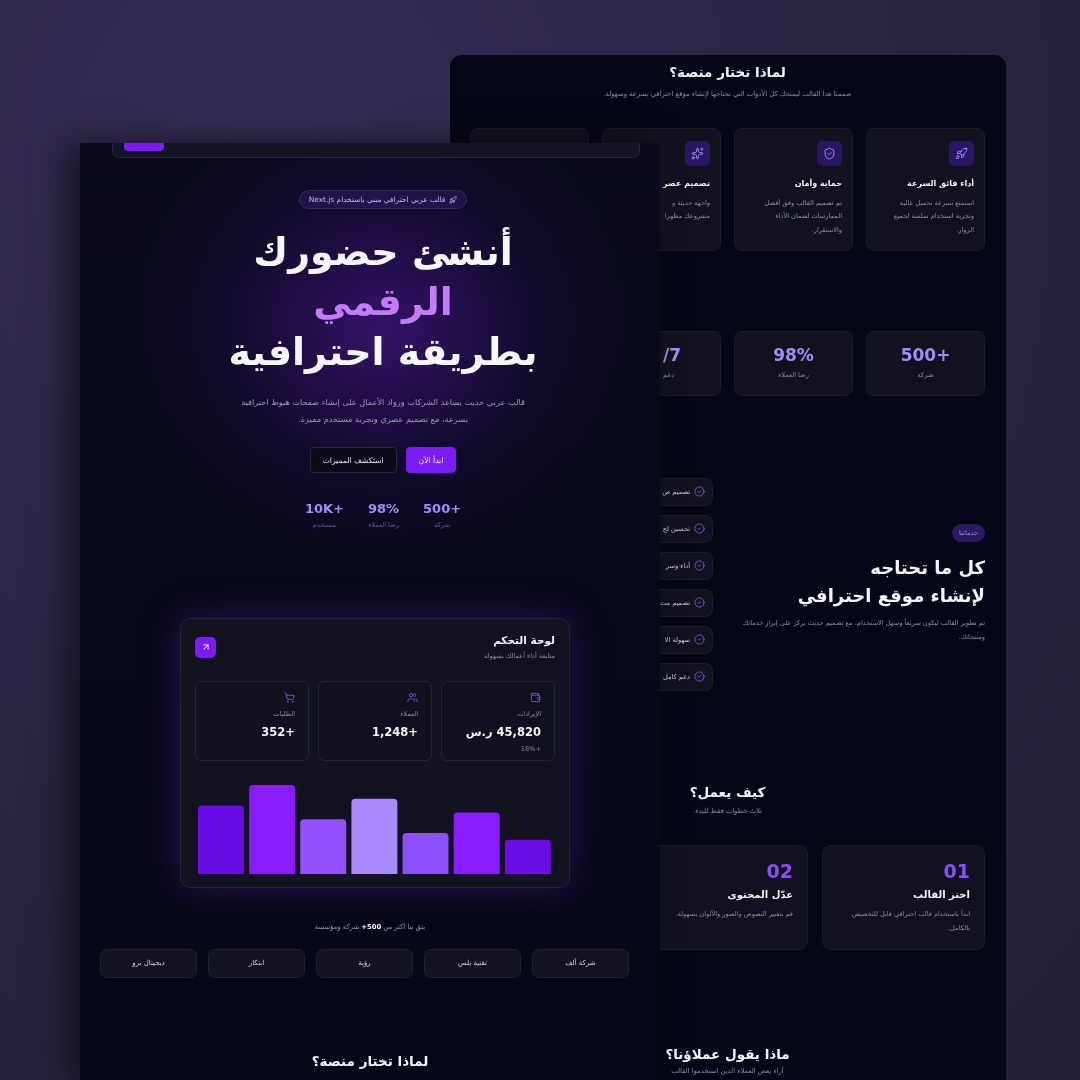  What do you see at coordinates (686, 183) in the screenshot?
I see `feature-title: تصميم عصر` at bounding box center [686, 183].